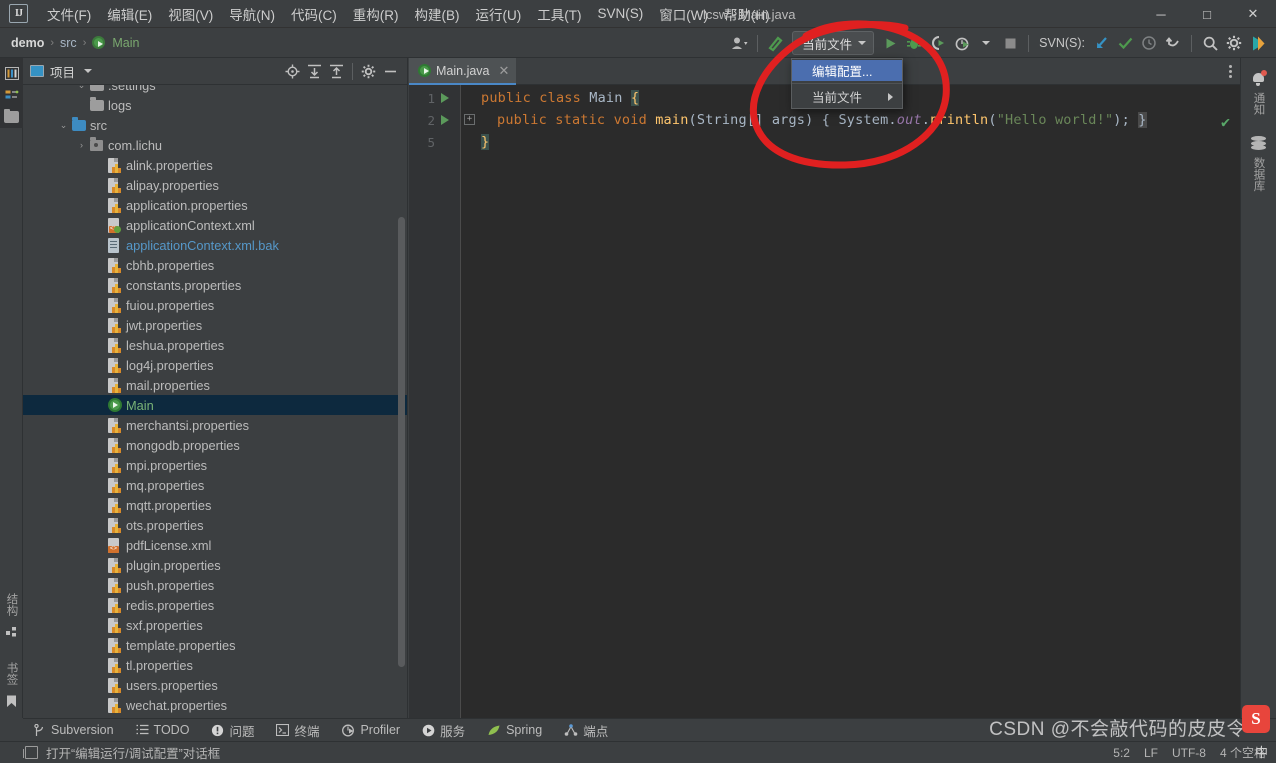 The image size is (1276, 763). What do you see at coordinates (11, 117) in the screenshot?
I see `structure-folder-icon` at bounding box center [11, 117].